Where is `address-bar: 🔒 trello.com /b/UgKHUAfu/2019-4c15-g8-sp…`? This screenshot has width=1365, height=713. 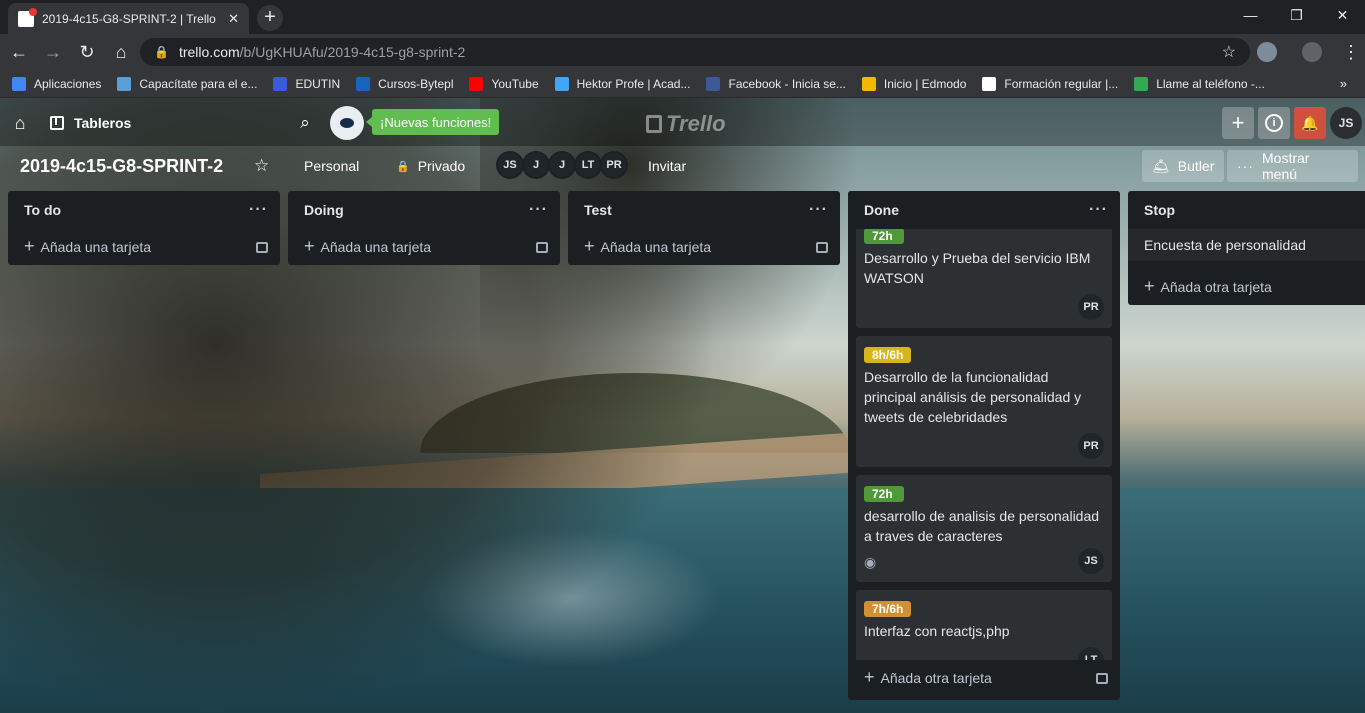 address-bar: 🔒 trello.com /b/UgKHUAfu/2019-4c15-g8-sp… is located at coordinates (695, 52).